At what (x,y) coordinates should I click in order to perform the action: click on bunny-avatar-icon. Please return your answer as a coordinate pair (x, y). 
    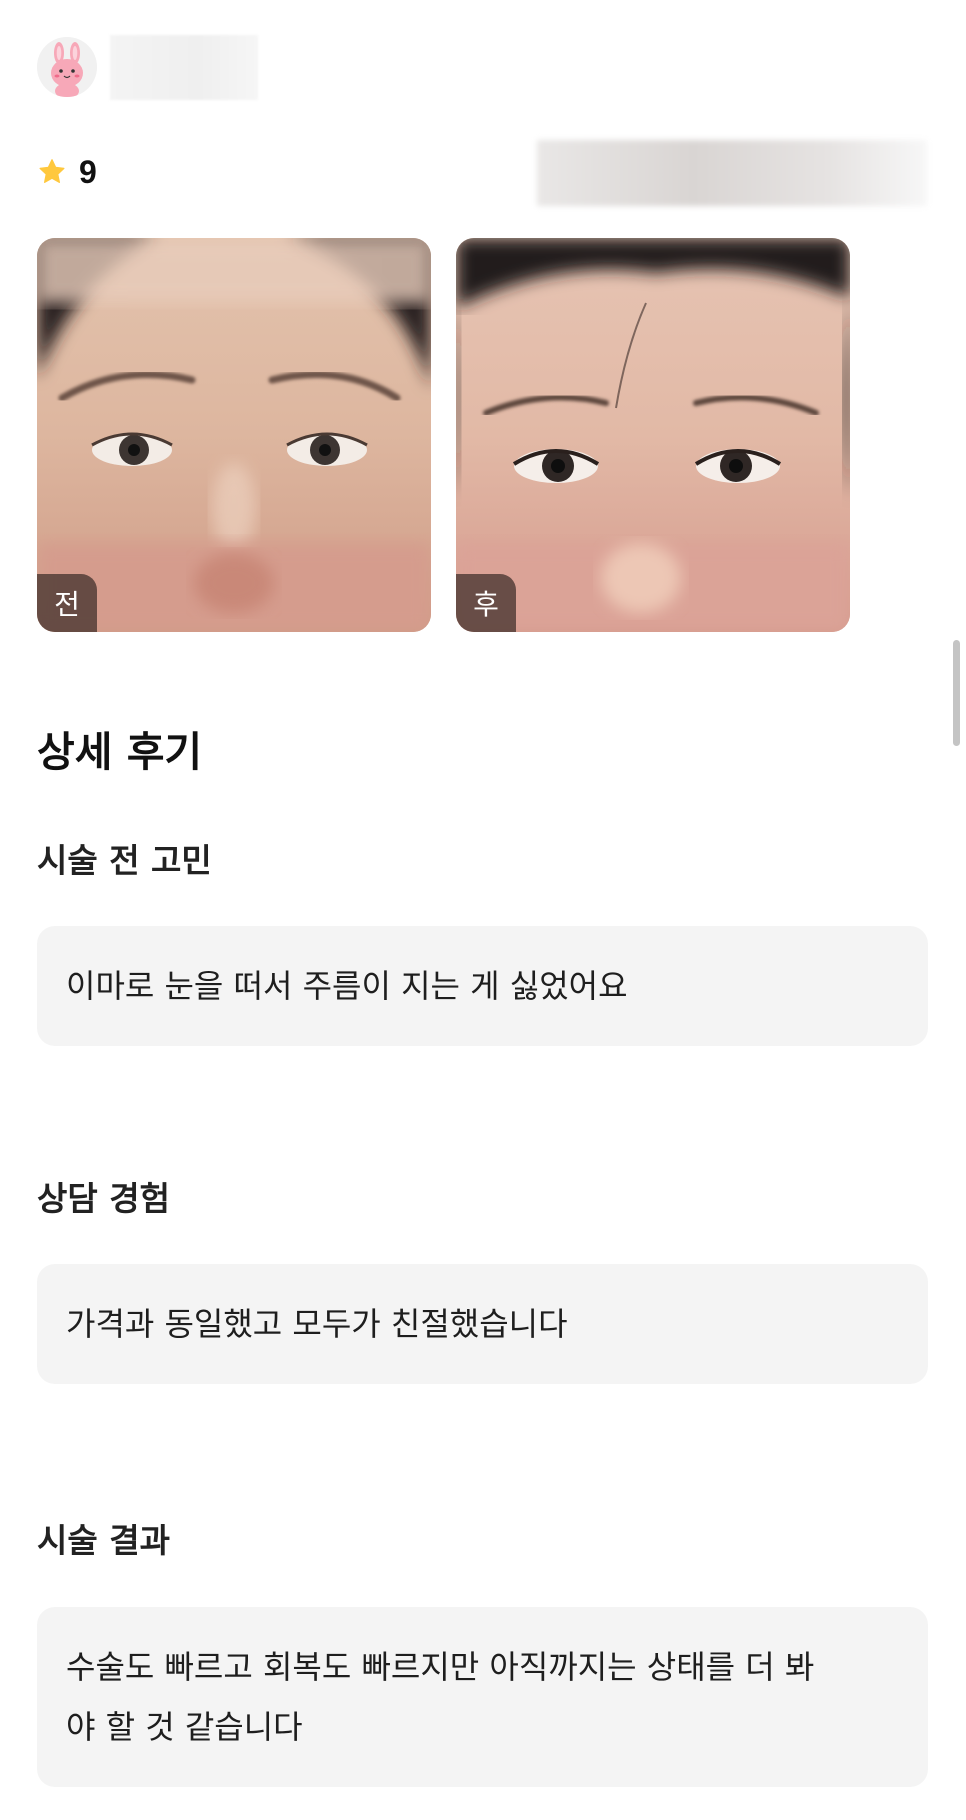
    Looking at the image, I should click on (67, 67).